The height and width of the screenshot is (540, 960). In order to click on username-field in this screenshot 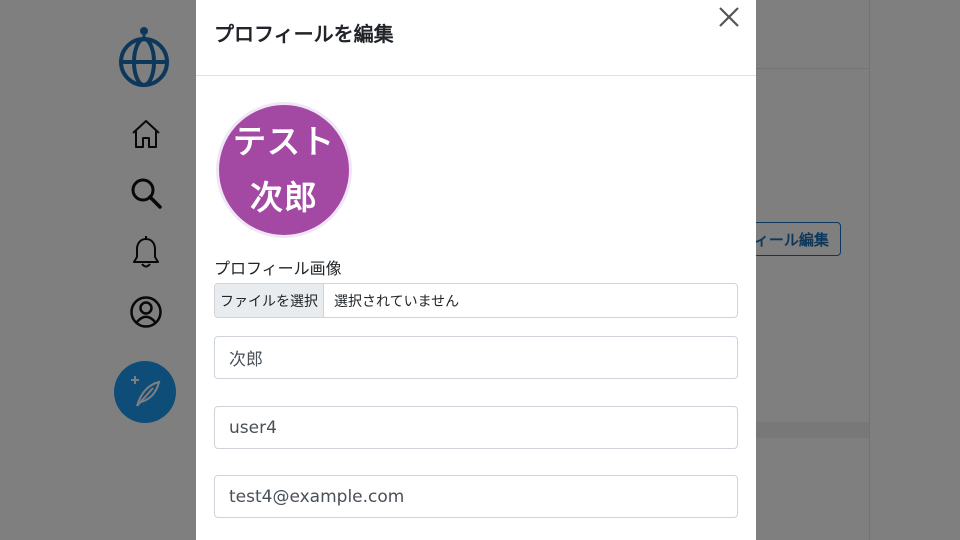, I will do `click(476, 427)`.